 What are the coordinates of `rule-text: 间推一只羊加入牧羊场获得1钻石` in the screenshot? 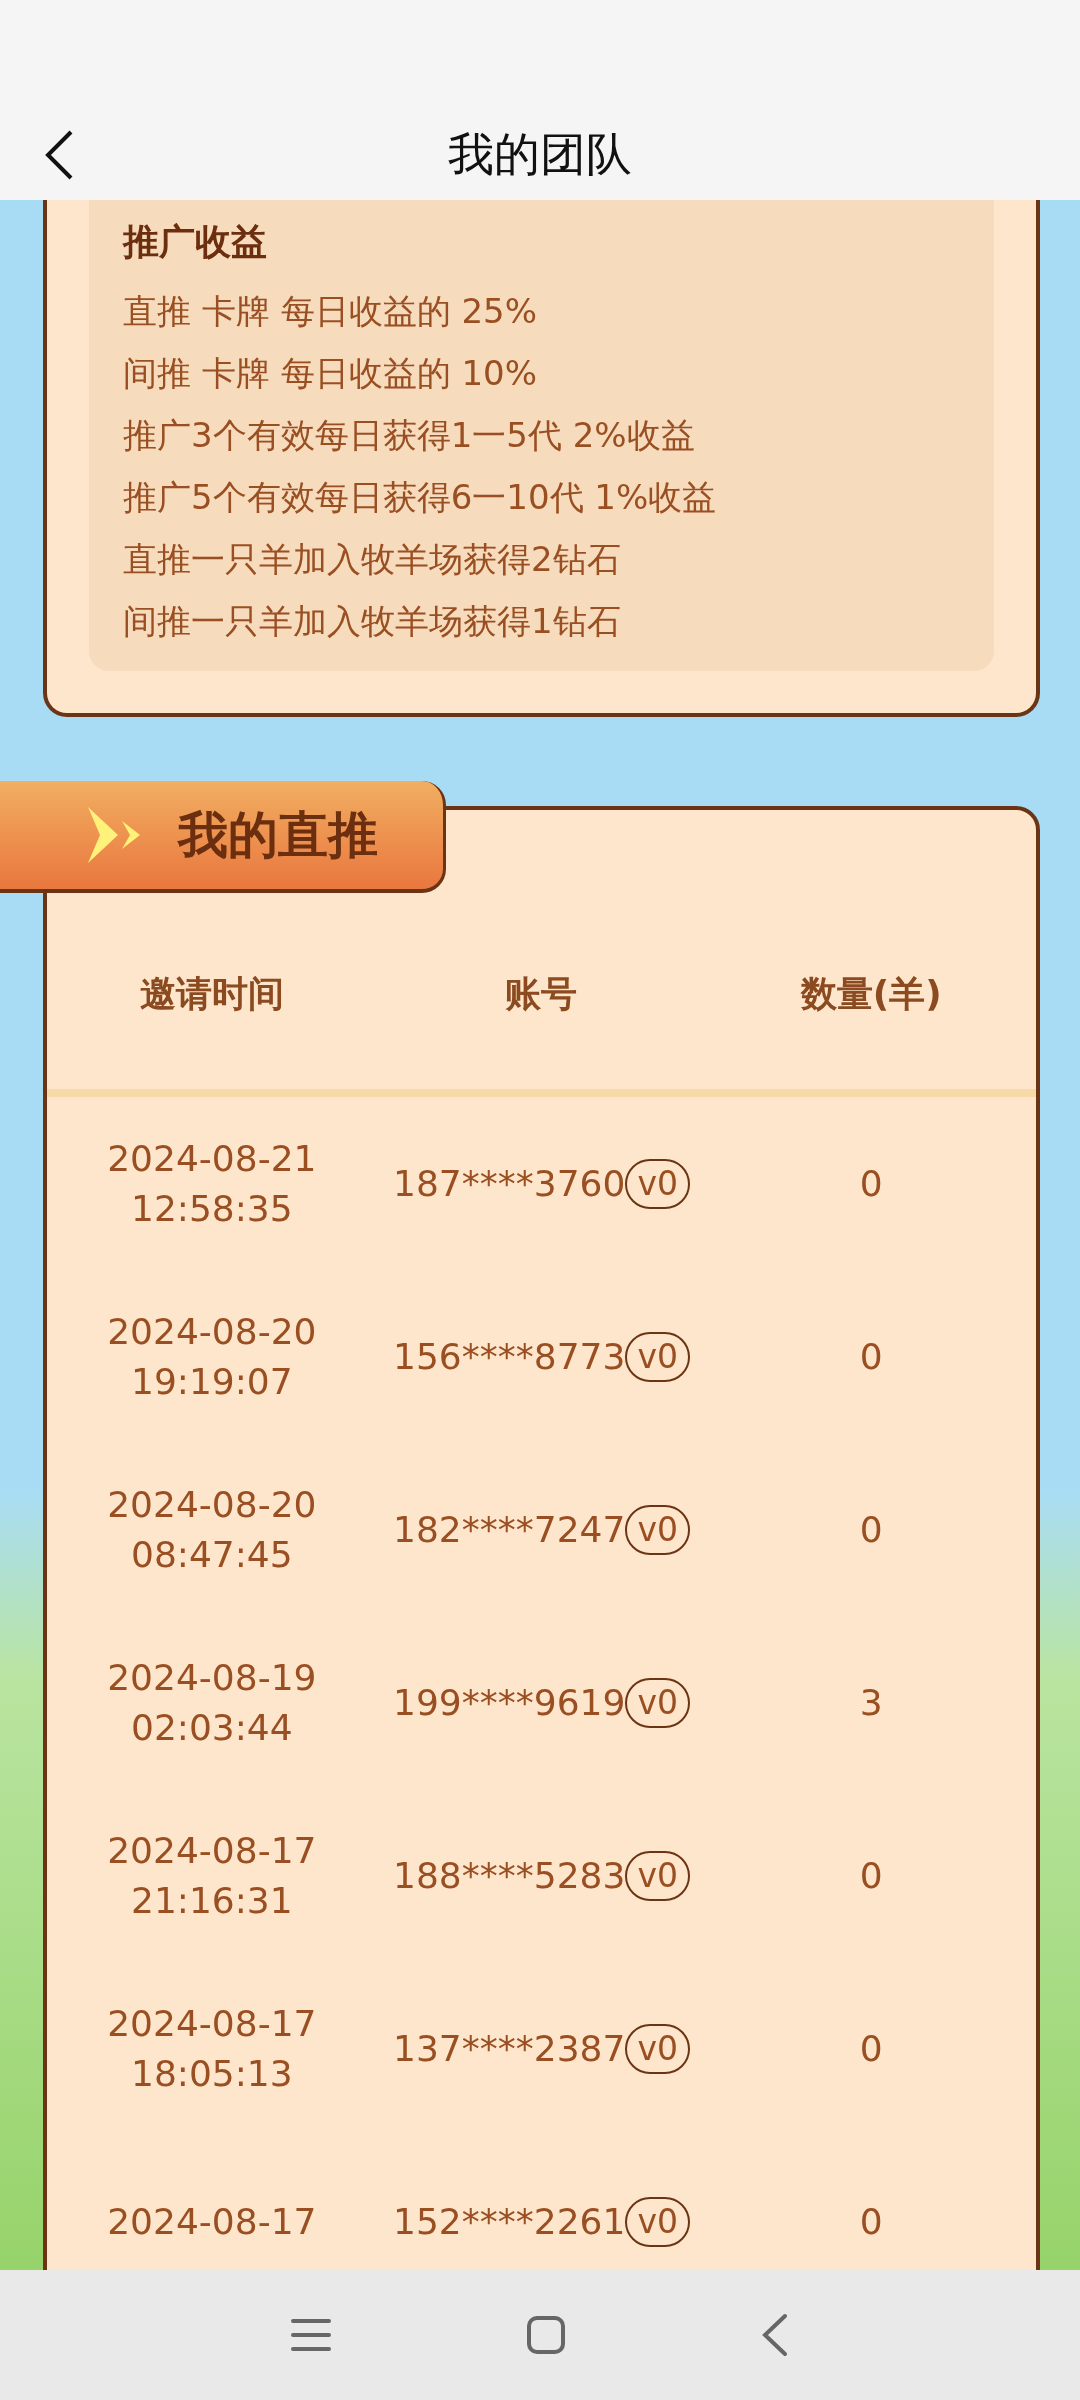 It's located at (372, 621).